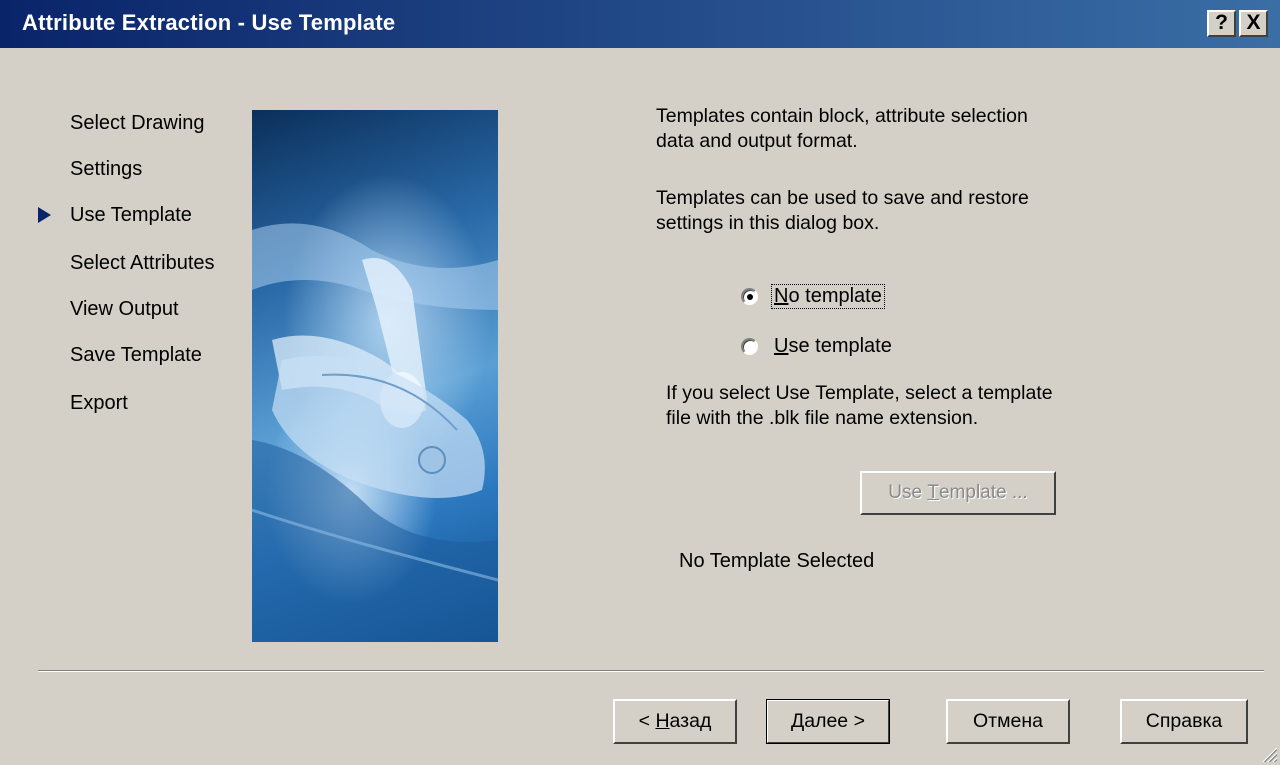  I want to click on title-bar: Attribute Extraction - Use Template ? X, so click(640, 24).